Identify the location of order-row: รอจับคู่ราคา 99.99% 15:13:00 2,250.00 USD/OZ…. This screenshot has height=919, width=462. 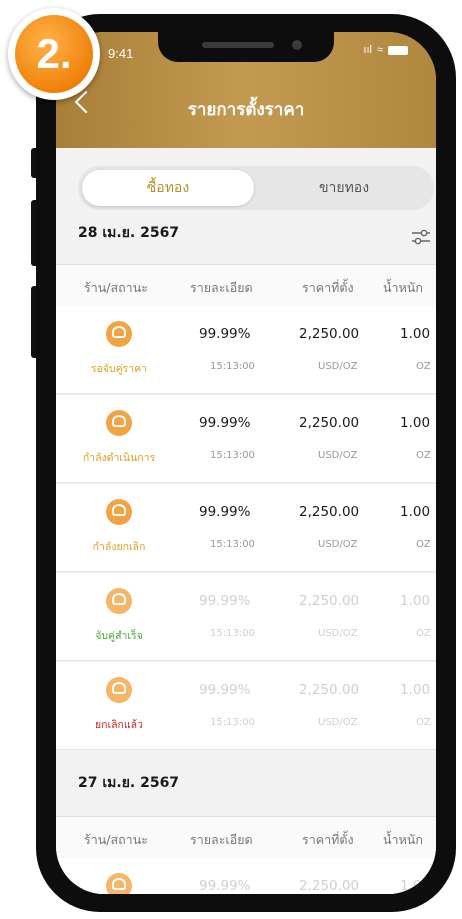
(246, 350).